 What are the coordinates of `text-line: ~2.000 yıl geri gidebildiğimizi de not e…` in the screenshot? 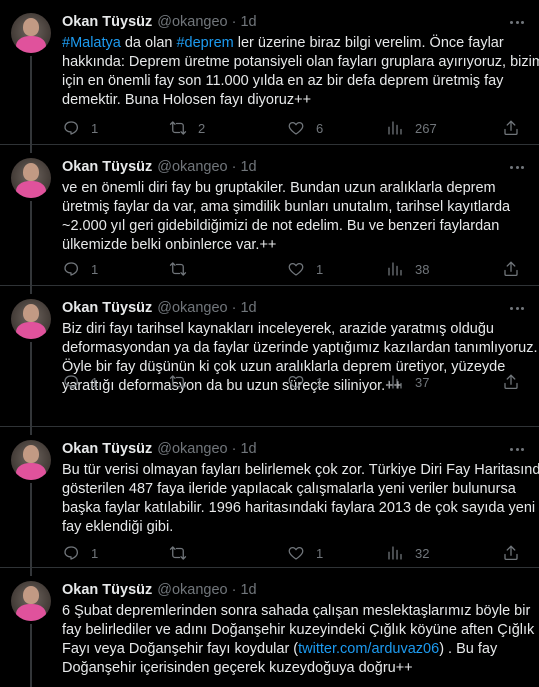 It's located at (281, 226).